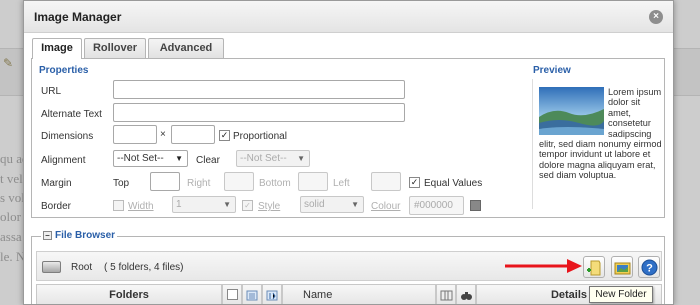 This screenshot has width=700, height=305. I want to click on root-folder-label: Root, so click(81, 267).